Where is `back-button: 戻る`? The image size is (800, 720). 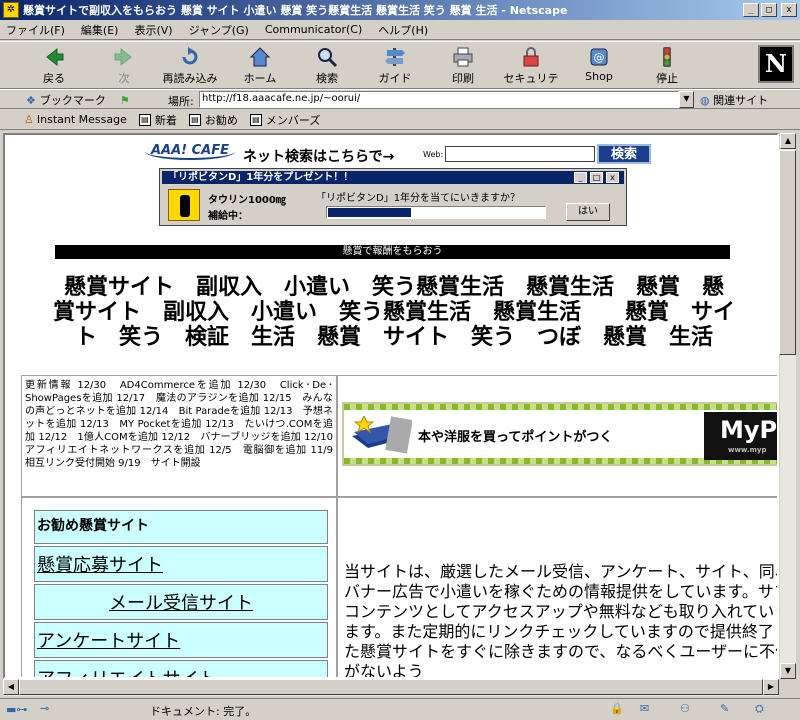
back-button: 戻る is located at coordinates (54, 66).